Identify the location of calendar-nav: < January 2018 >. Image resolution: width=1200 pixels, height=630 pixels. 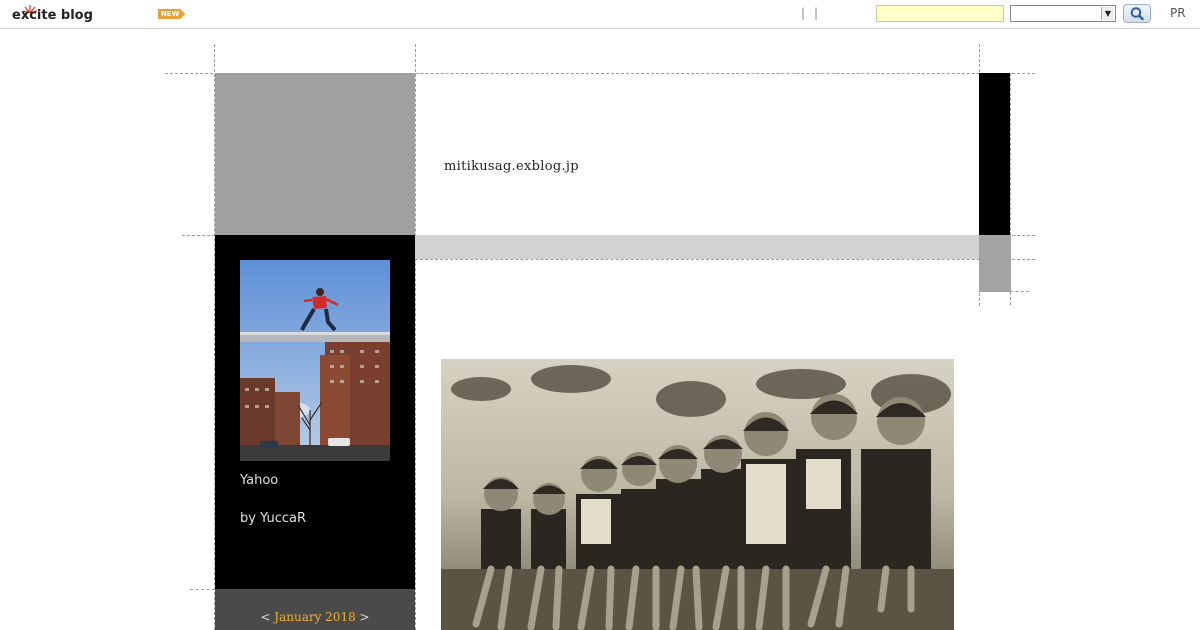
(315, 609).